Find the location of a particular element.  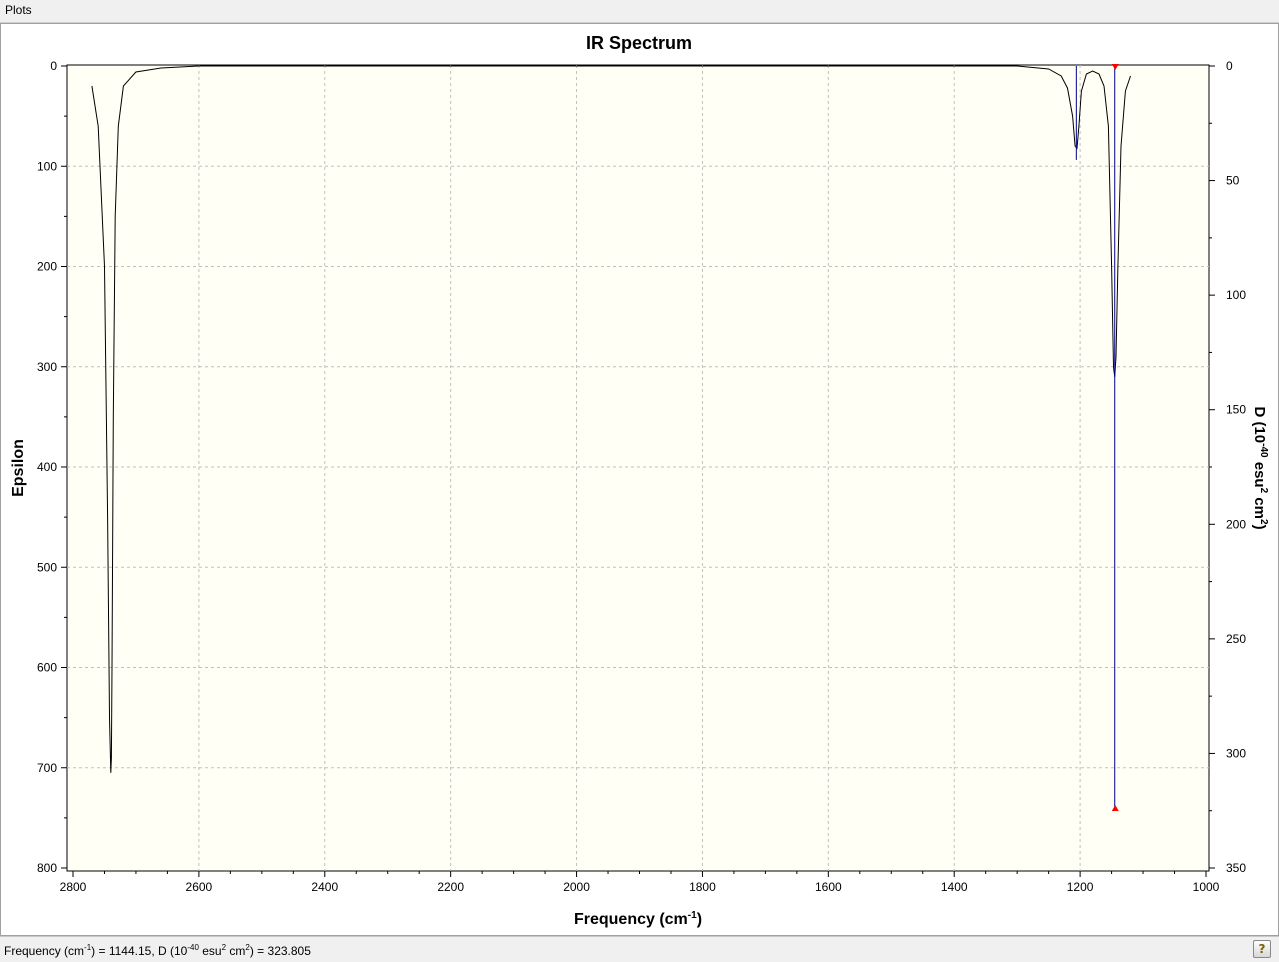

y2-tick-label: 100 is located at coordinates (1236, 295).